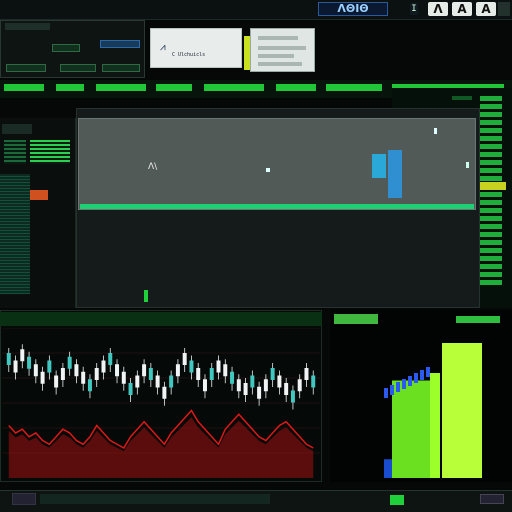 The height and width of the screenshot is (512, 512). I want to click on logo-label: C Ulchuicls, so click(189, 55).